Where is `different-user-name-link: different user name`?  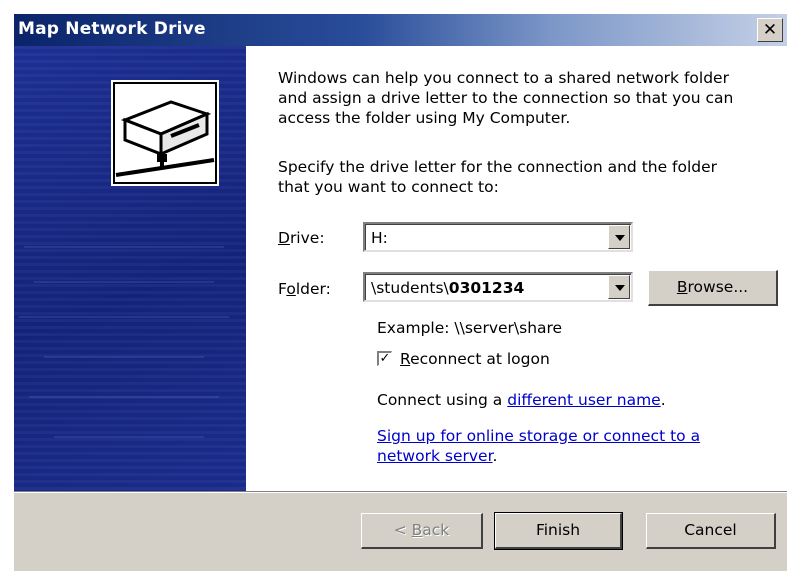 different-user-name-link: different user name is located at coordinates (583, 400).